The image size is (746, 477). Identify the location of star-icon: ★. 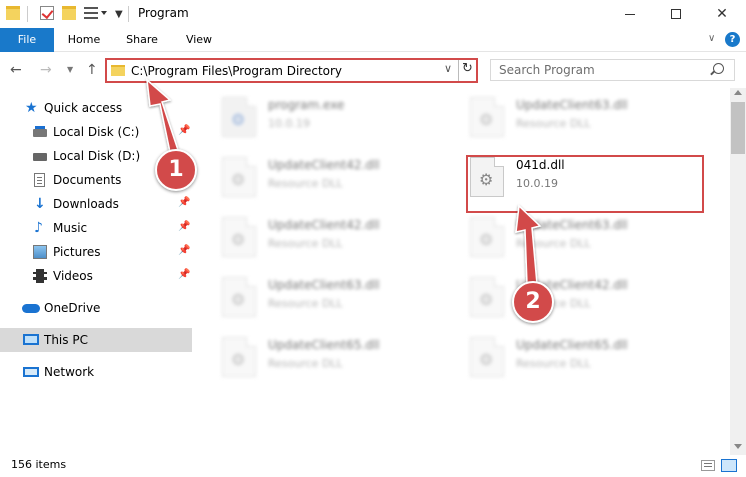
(31, 108).